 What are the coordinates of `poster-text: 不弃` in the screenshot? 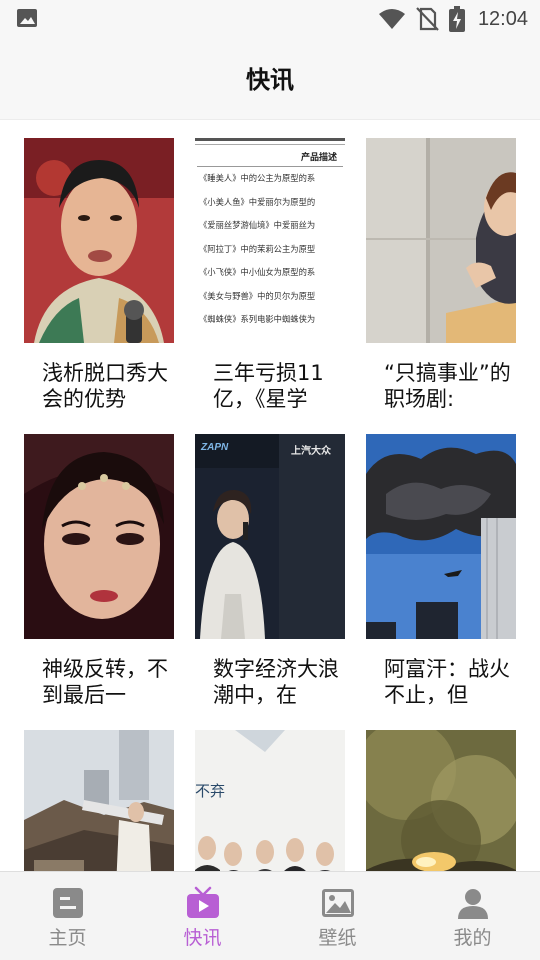 It's located at (210, 791).